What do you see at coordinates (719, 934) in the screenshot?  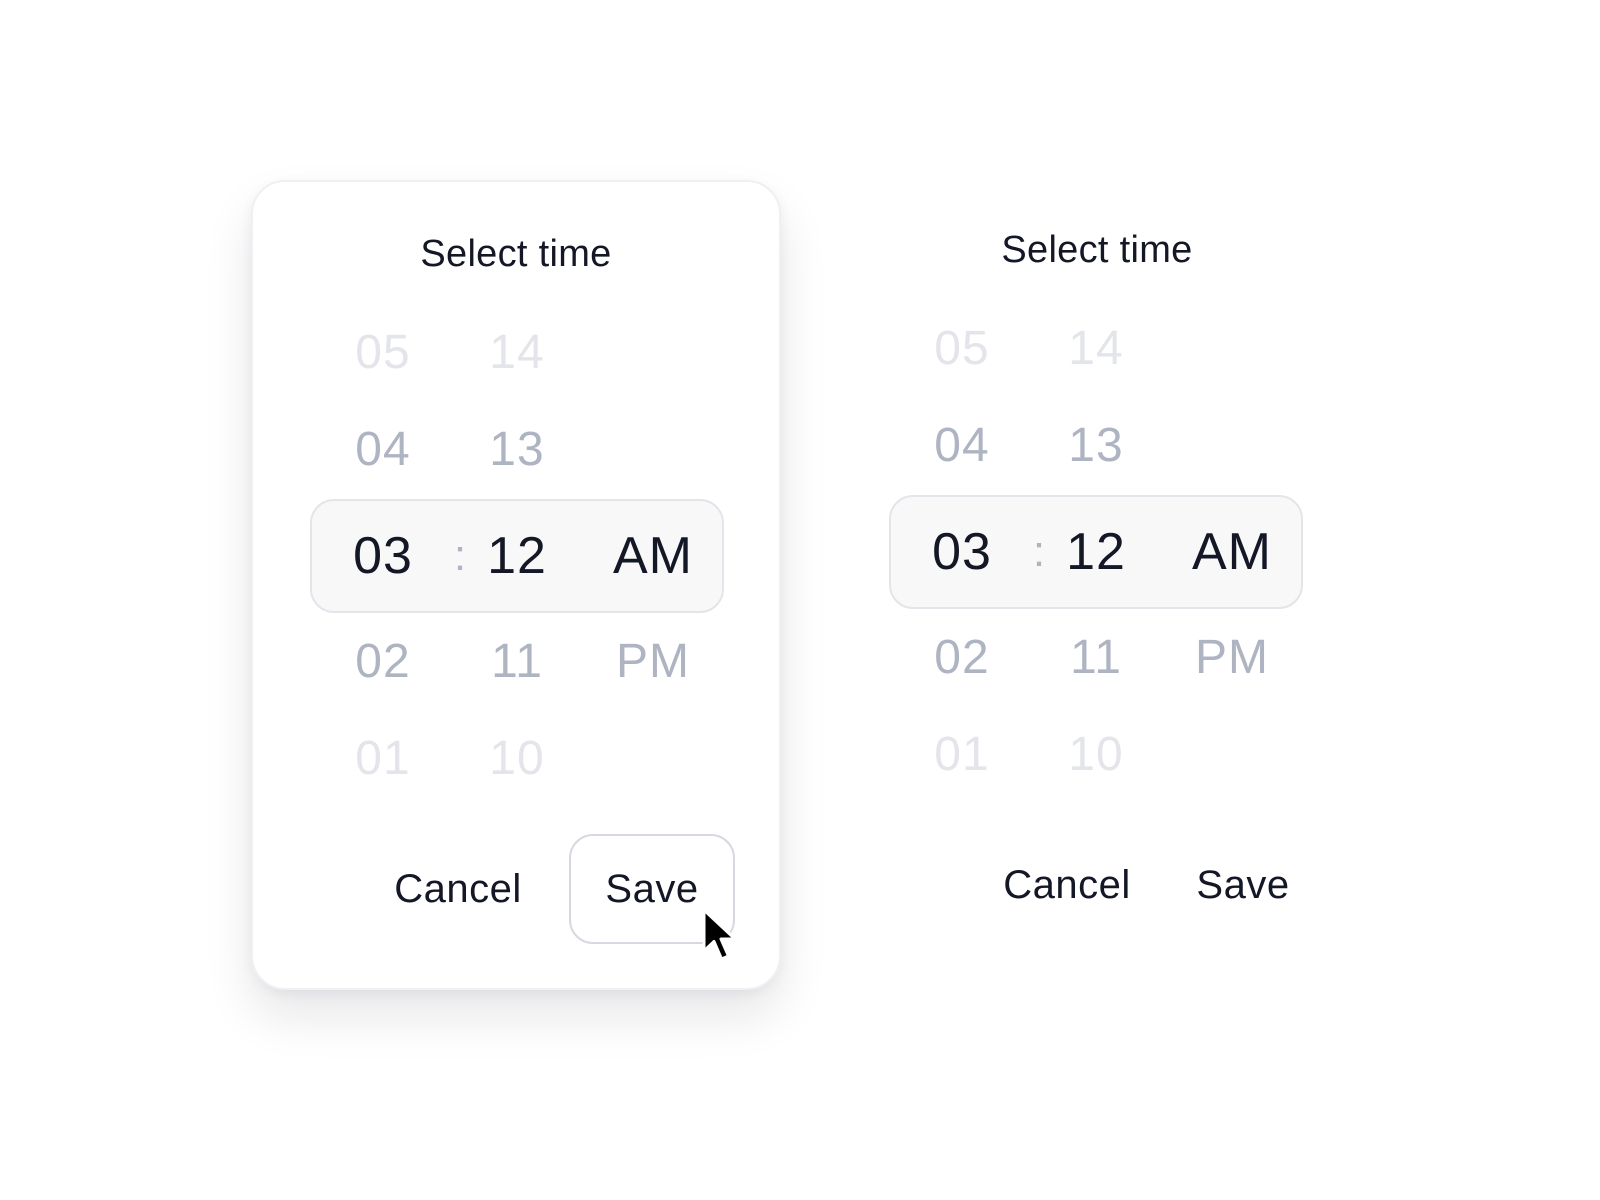 I see `pointer-arrow-icon` at bounding box center [719, 934].